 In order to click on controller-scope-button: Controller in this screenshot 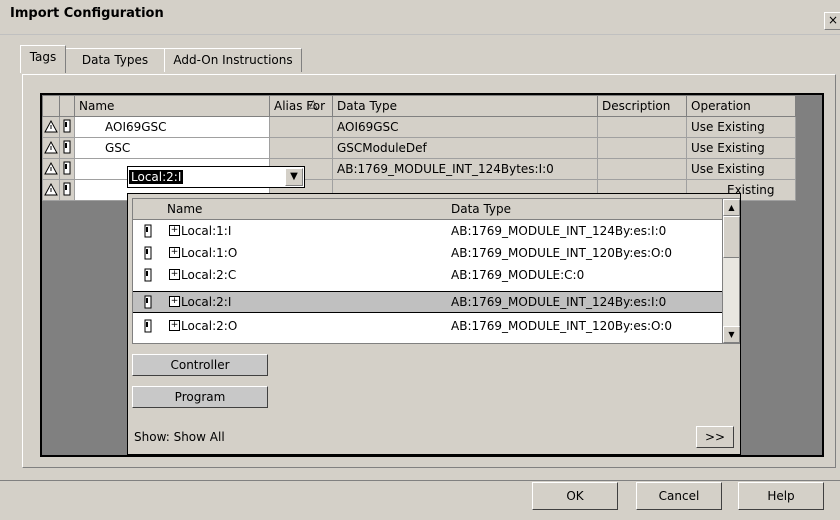, I will do `click(200, 365)`.